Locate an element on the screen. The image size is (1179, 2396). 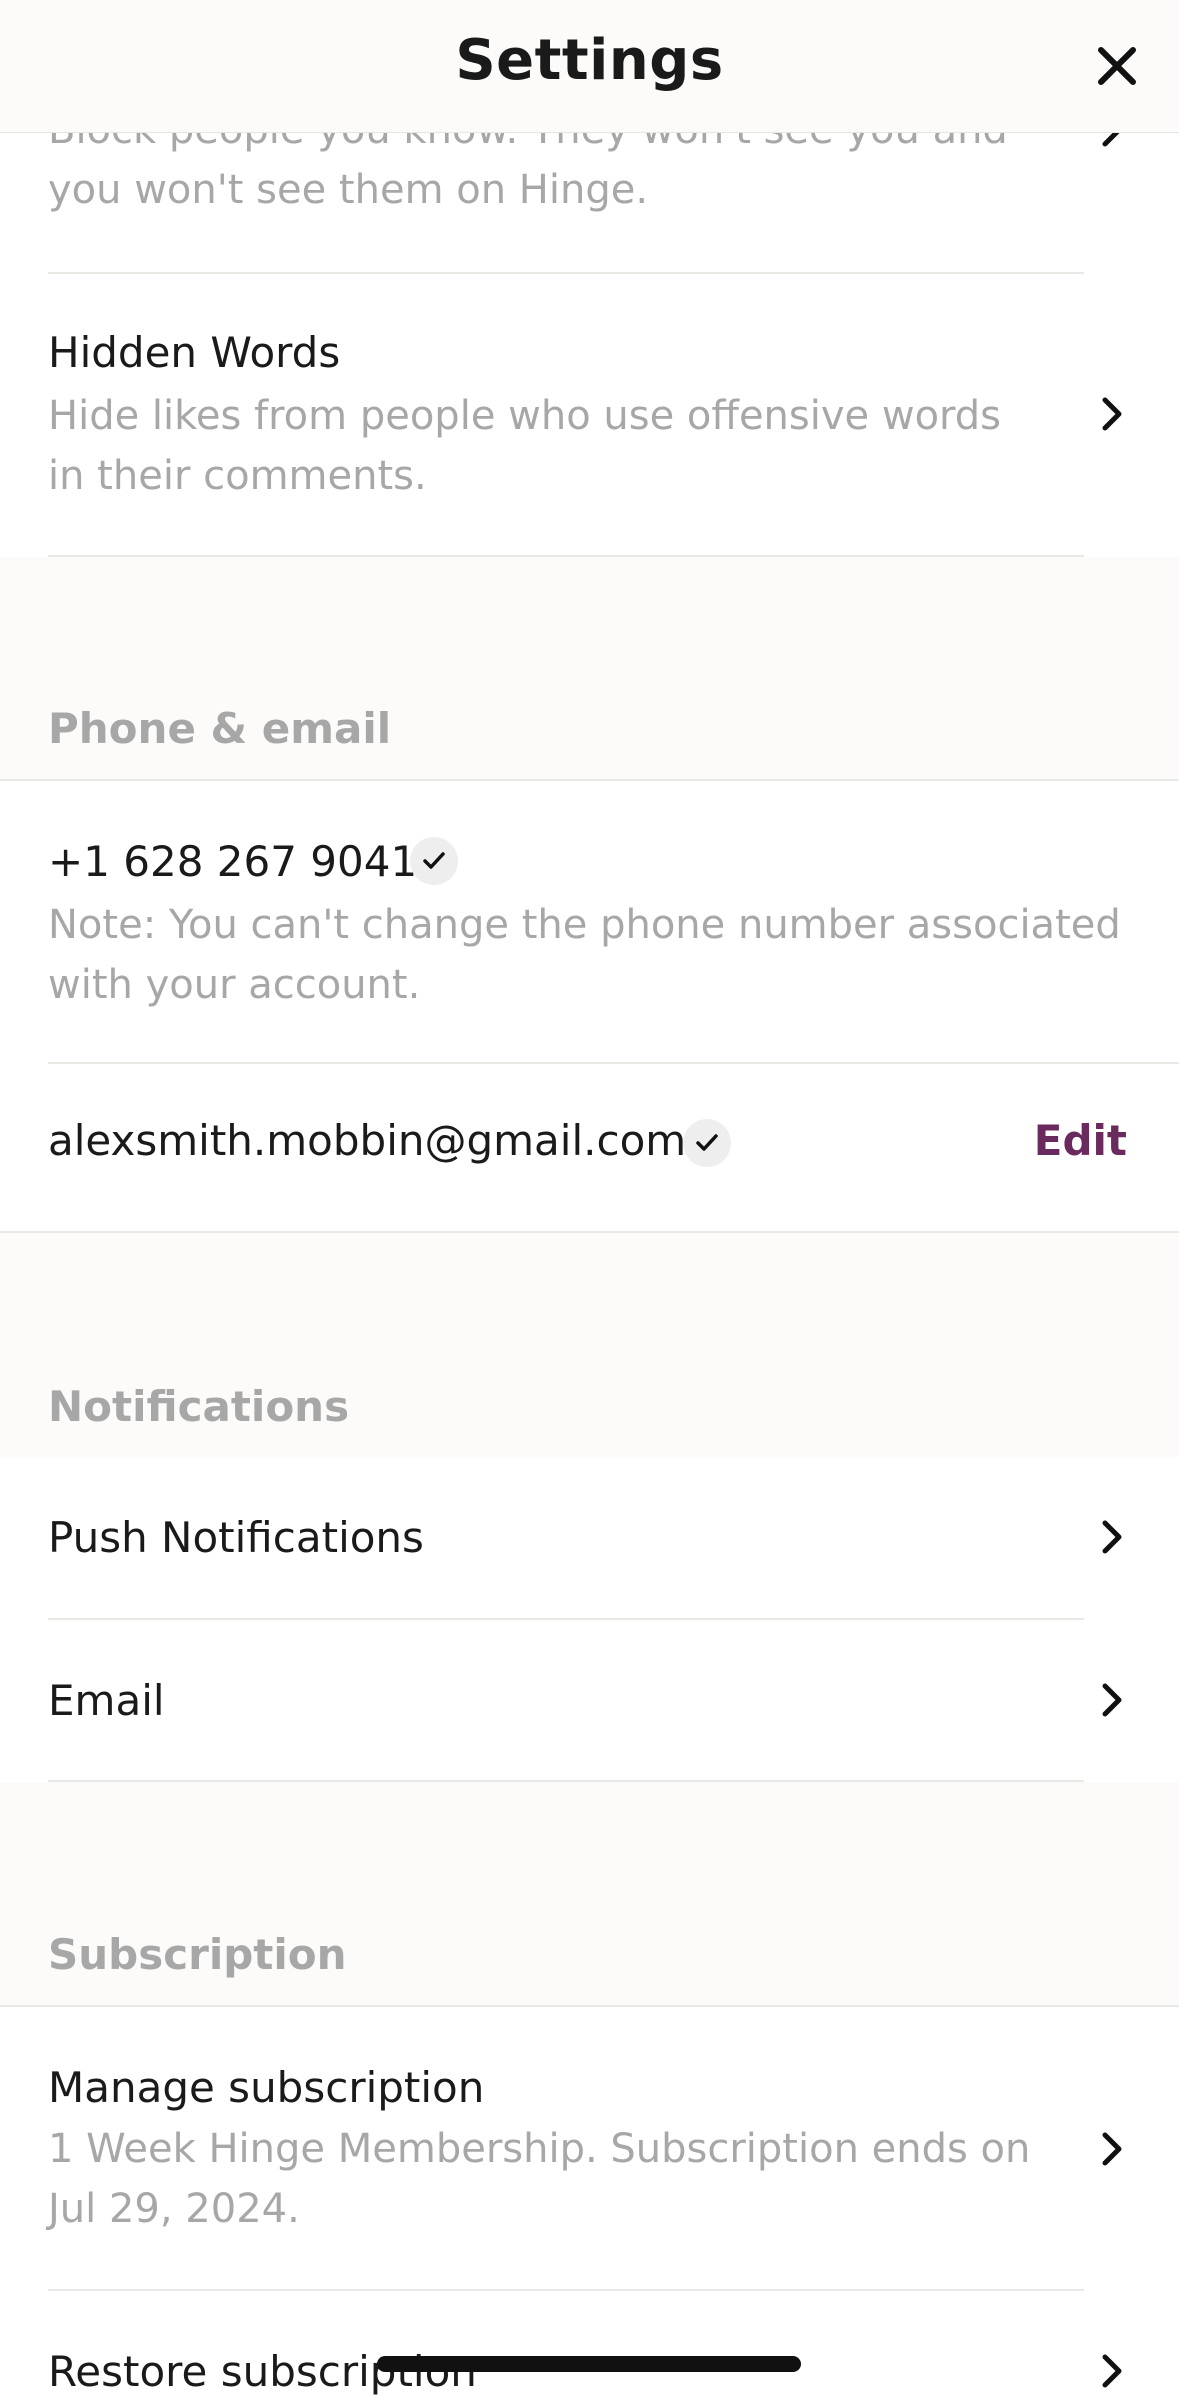
section-label-subscription: Subscription is located at coordinates (197, 1954).